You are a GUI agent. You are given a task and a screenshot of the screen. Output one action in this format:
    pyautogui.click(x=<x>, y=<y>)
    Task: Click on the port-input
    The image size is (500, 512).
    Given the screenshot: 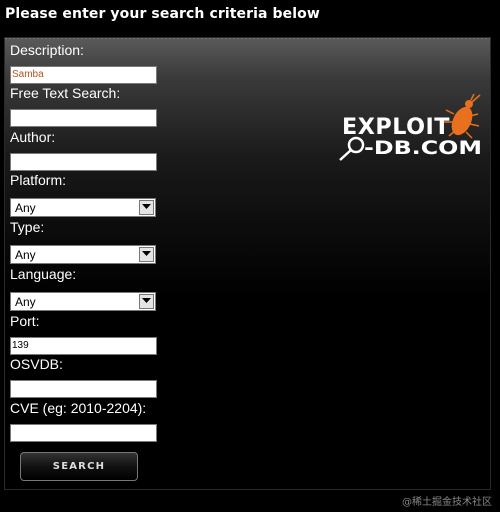 What is the action you would take?
    pyautogui.click(x=83, y=346)
    